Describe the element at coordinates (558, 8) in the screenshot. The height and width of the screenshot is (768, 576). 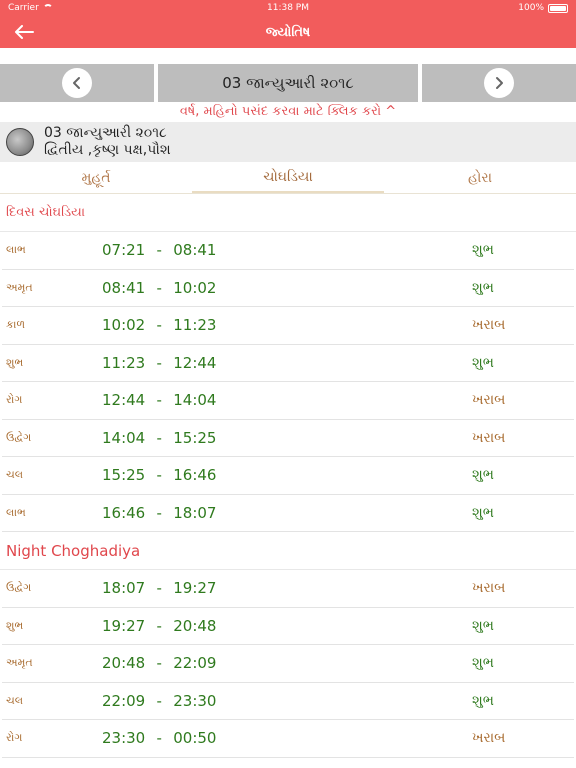
I see `battery-icon` at that location.